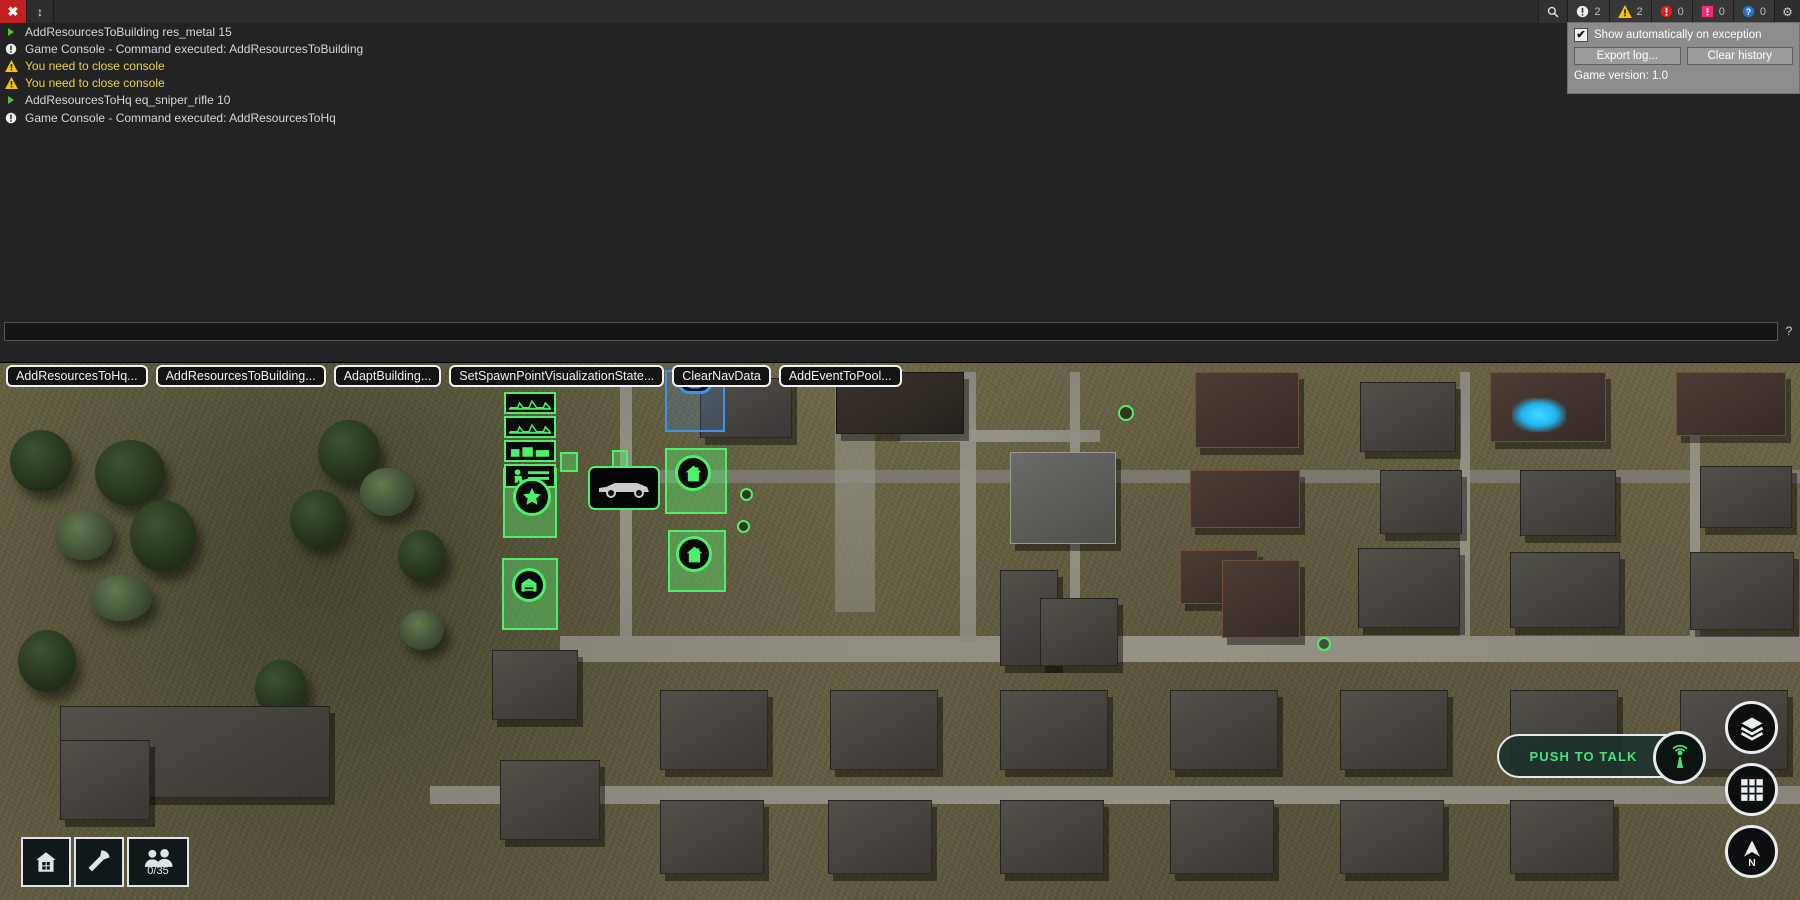  Describe the element at coordinates (1597, 11) in the screenshot. I see `info-count: 2` at that location.